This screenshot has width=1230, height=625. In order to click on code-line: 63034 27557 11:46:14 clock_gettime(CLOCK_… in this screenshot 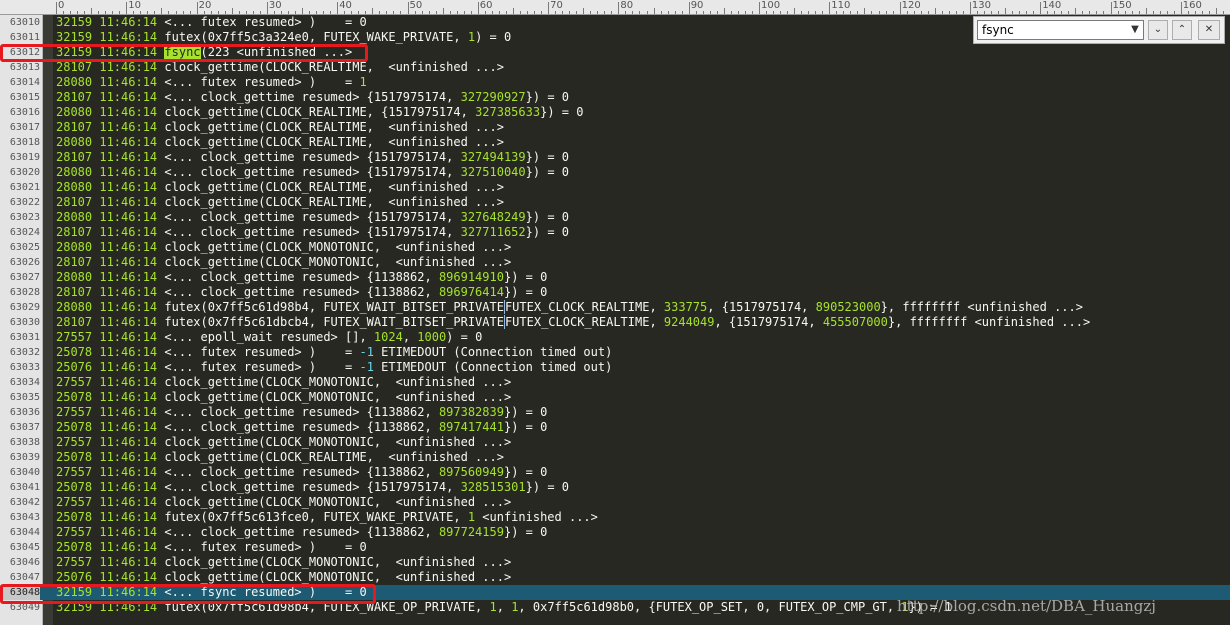, I will do `click(615, 382)`.